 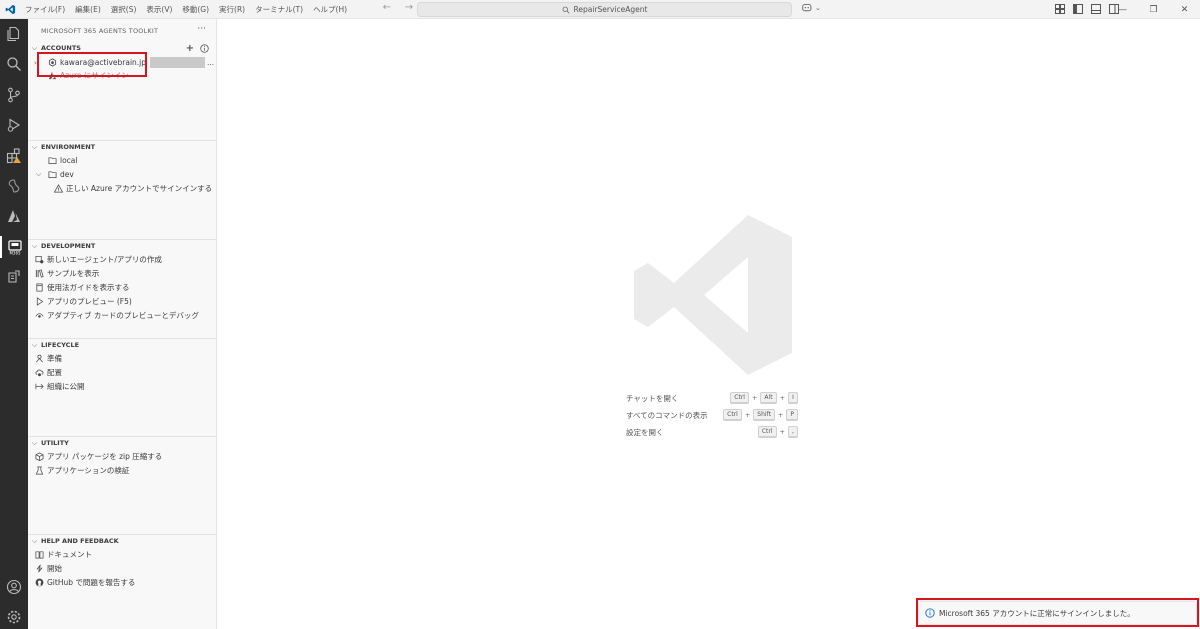 What do you see at coordinates (122, 568) in the screenshot?
I see `get-started-item: 開始` at bounding box center [122, 568].